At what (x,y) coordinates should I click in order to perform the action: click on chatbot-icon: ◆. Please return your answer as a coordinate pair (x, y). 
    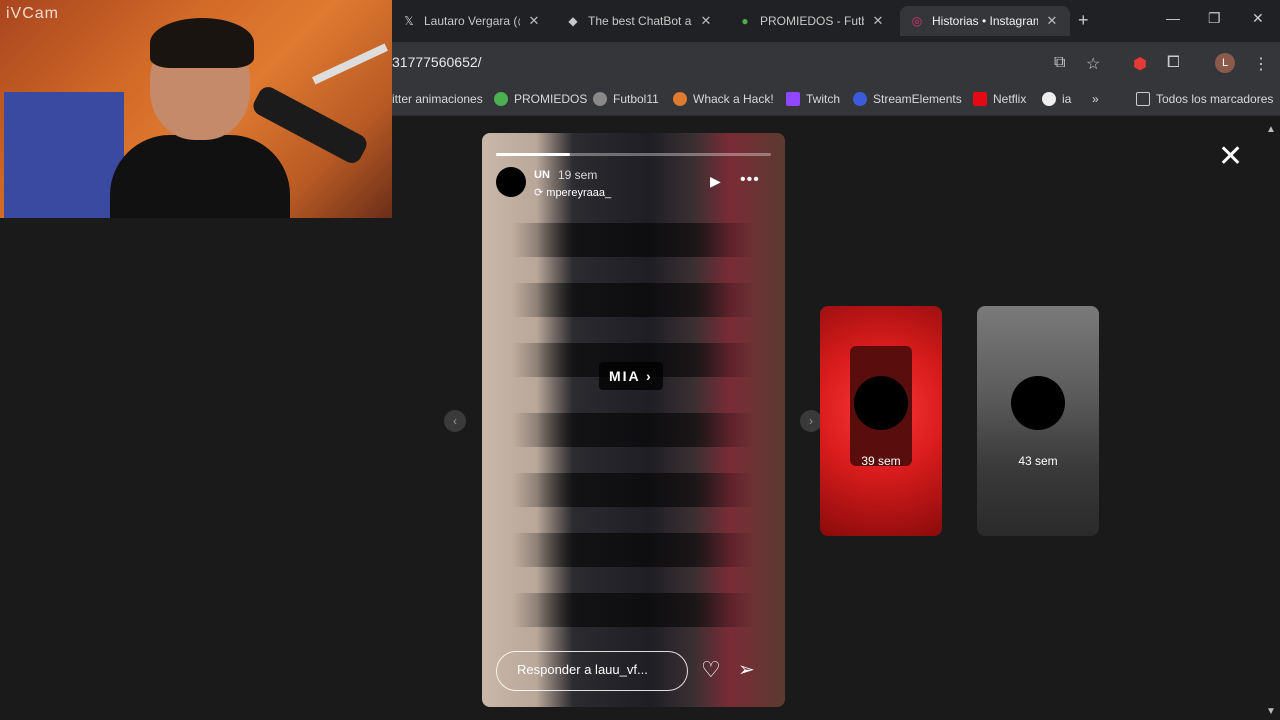
    Looking at the image, I should click on (573, 21).